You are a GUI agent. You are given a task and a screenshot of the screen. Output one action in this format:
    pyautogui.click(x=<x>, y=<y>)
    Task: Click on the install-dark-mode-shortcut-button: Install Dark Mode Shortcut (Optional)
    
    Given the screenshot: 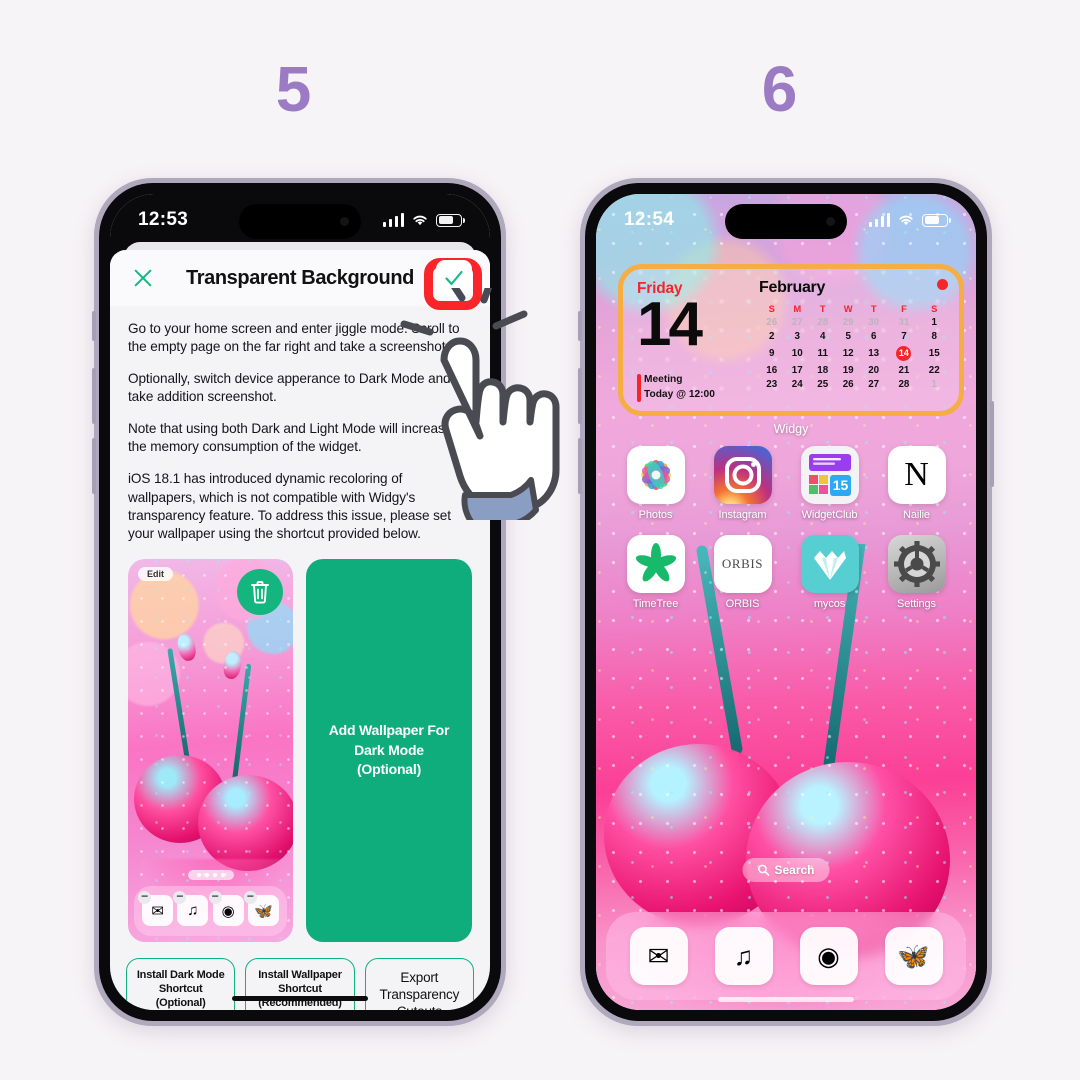 What is the action you would take?
    pyautogui.click(x=181, y=983)
    